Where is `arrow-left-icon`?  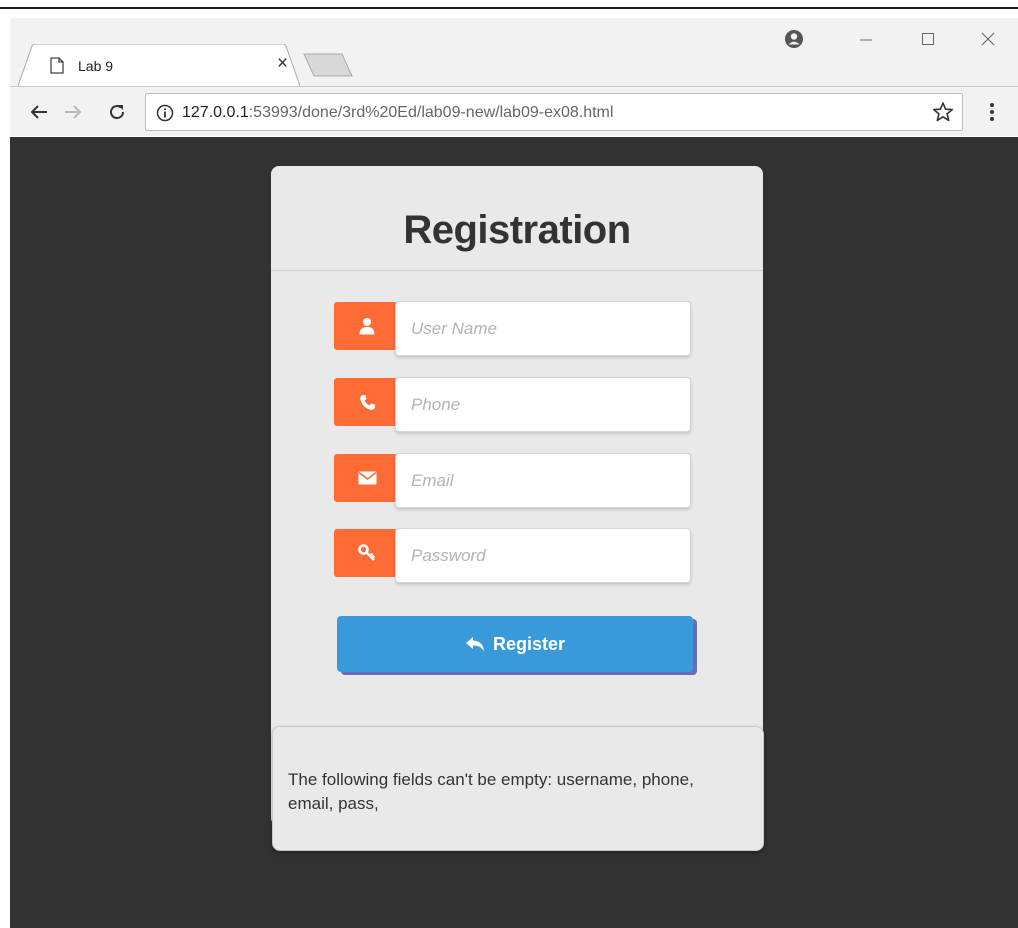
arrow-left-icon is located at coordinates (38, 112).